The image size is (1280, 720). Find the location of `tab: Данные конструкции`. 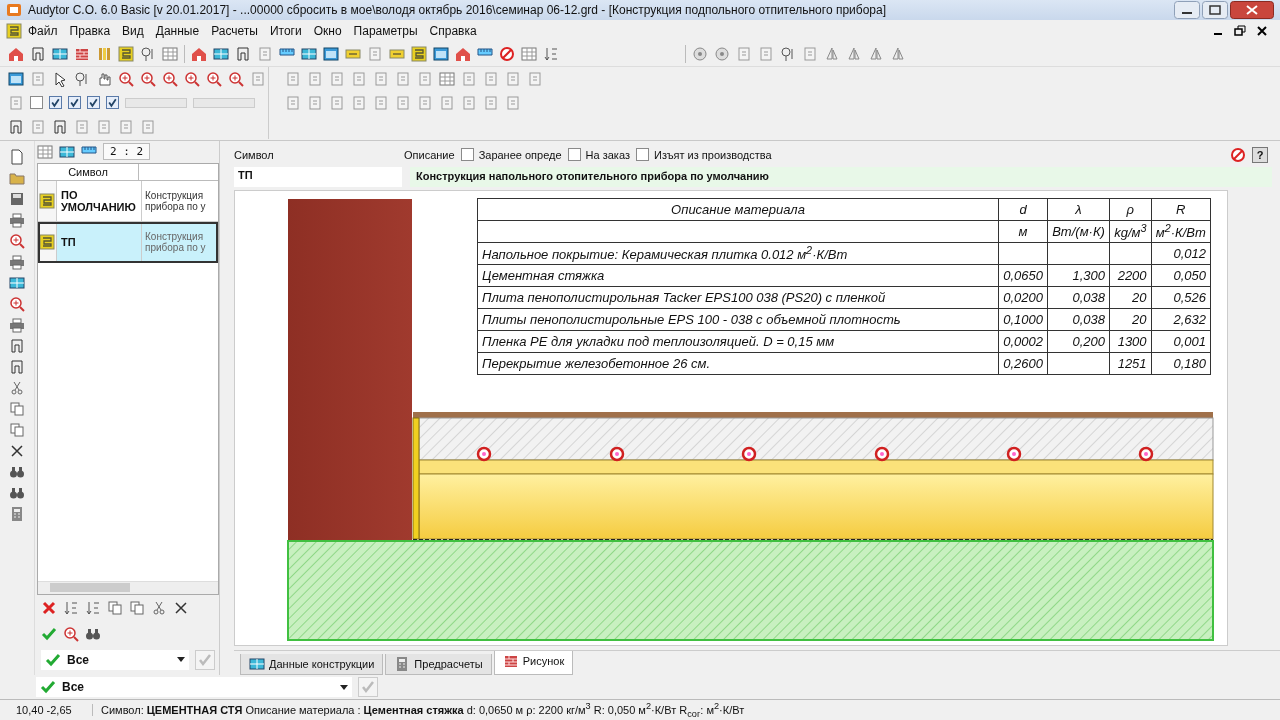

tab: Данные конструкции is located at coordinates (312, 664).